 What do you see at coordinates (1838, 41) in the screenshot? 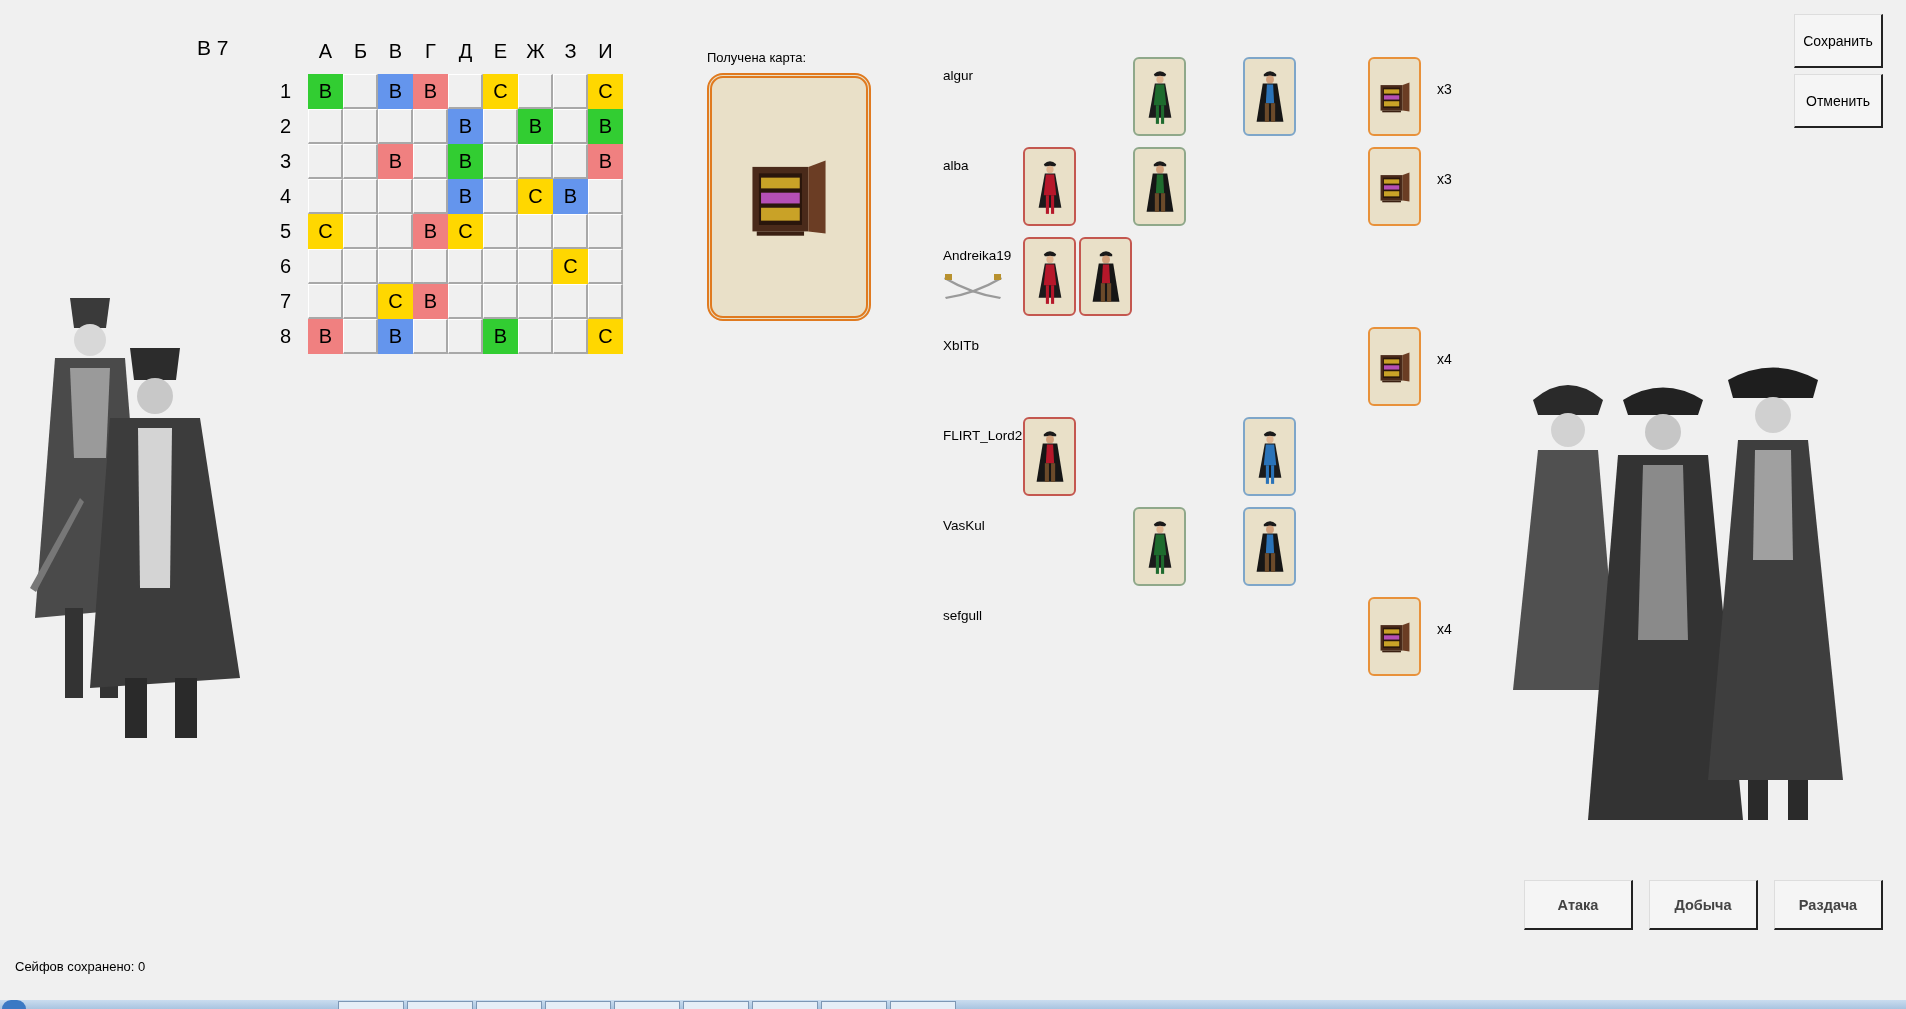
I see `top-action-button: Сохранить` at bounding box center [1838, 41].